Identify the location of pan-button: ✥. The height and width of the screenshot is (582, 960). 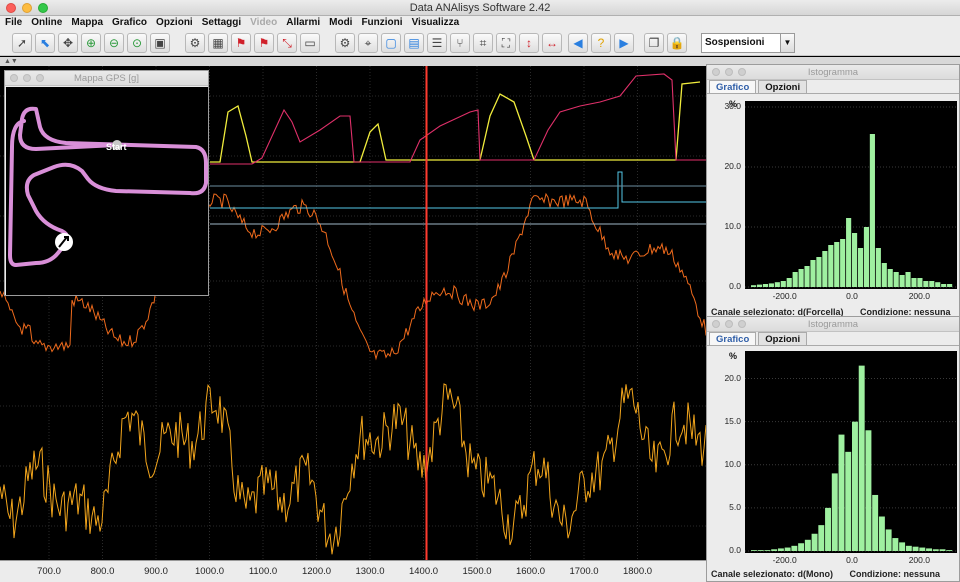
(68, 43).